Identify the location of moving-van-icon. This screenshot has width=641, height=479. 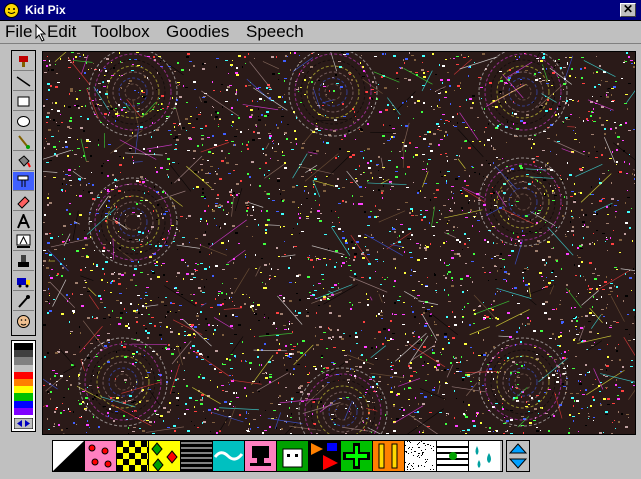
(23, 282).